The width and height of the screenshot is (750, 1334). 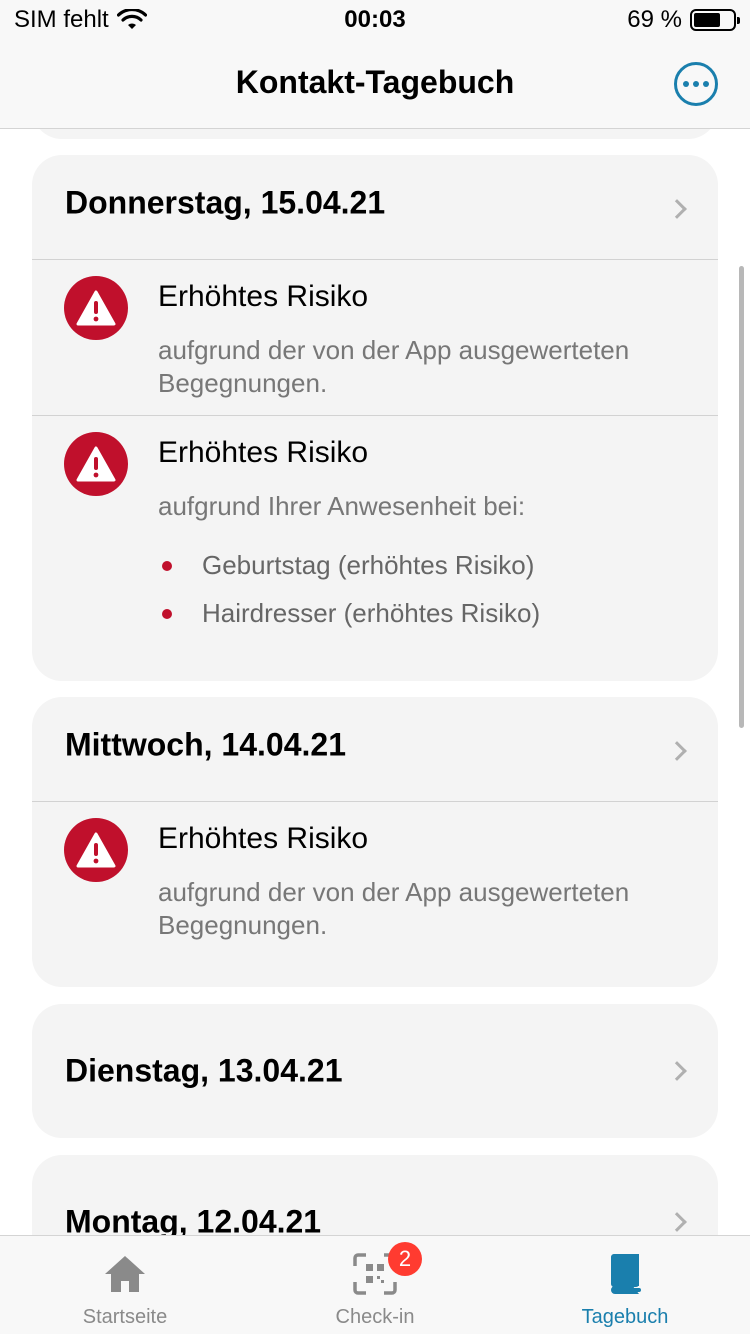 I want to click on day-label: Mittwoch, 14.04.21, so click(x=205, y=744).